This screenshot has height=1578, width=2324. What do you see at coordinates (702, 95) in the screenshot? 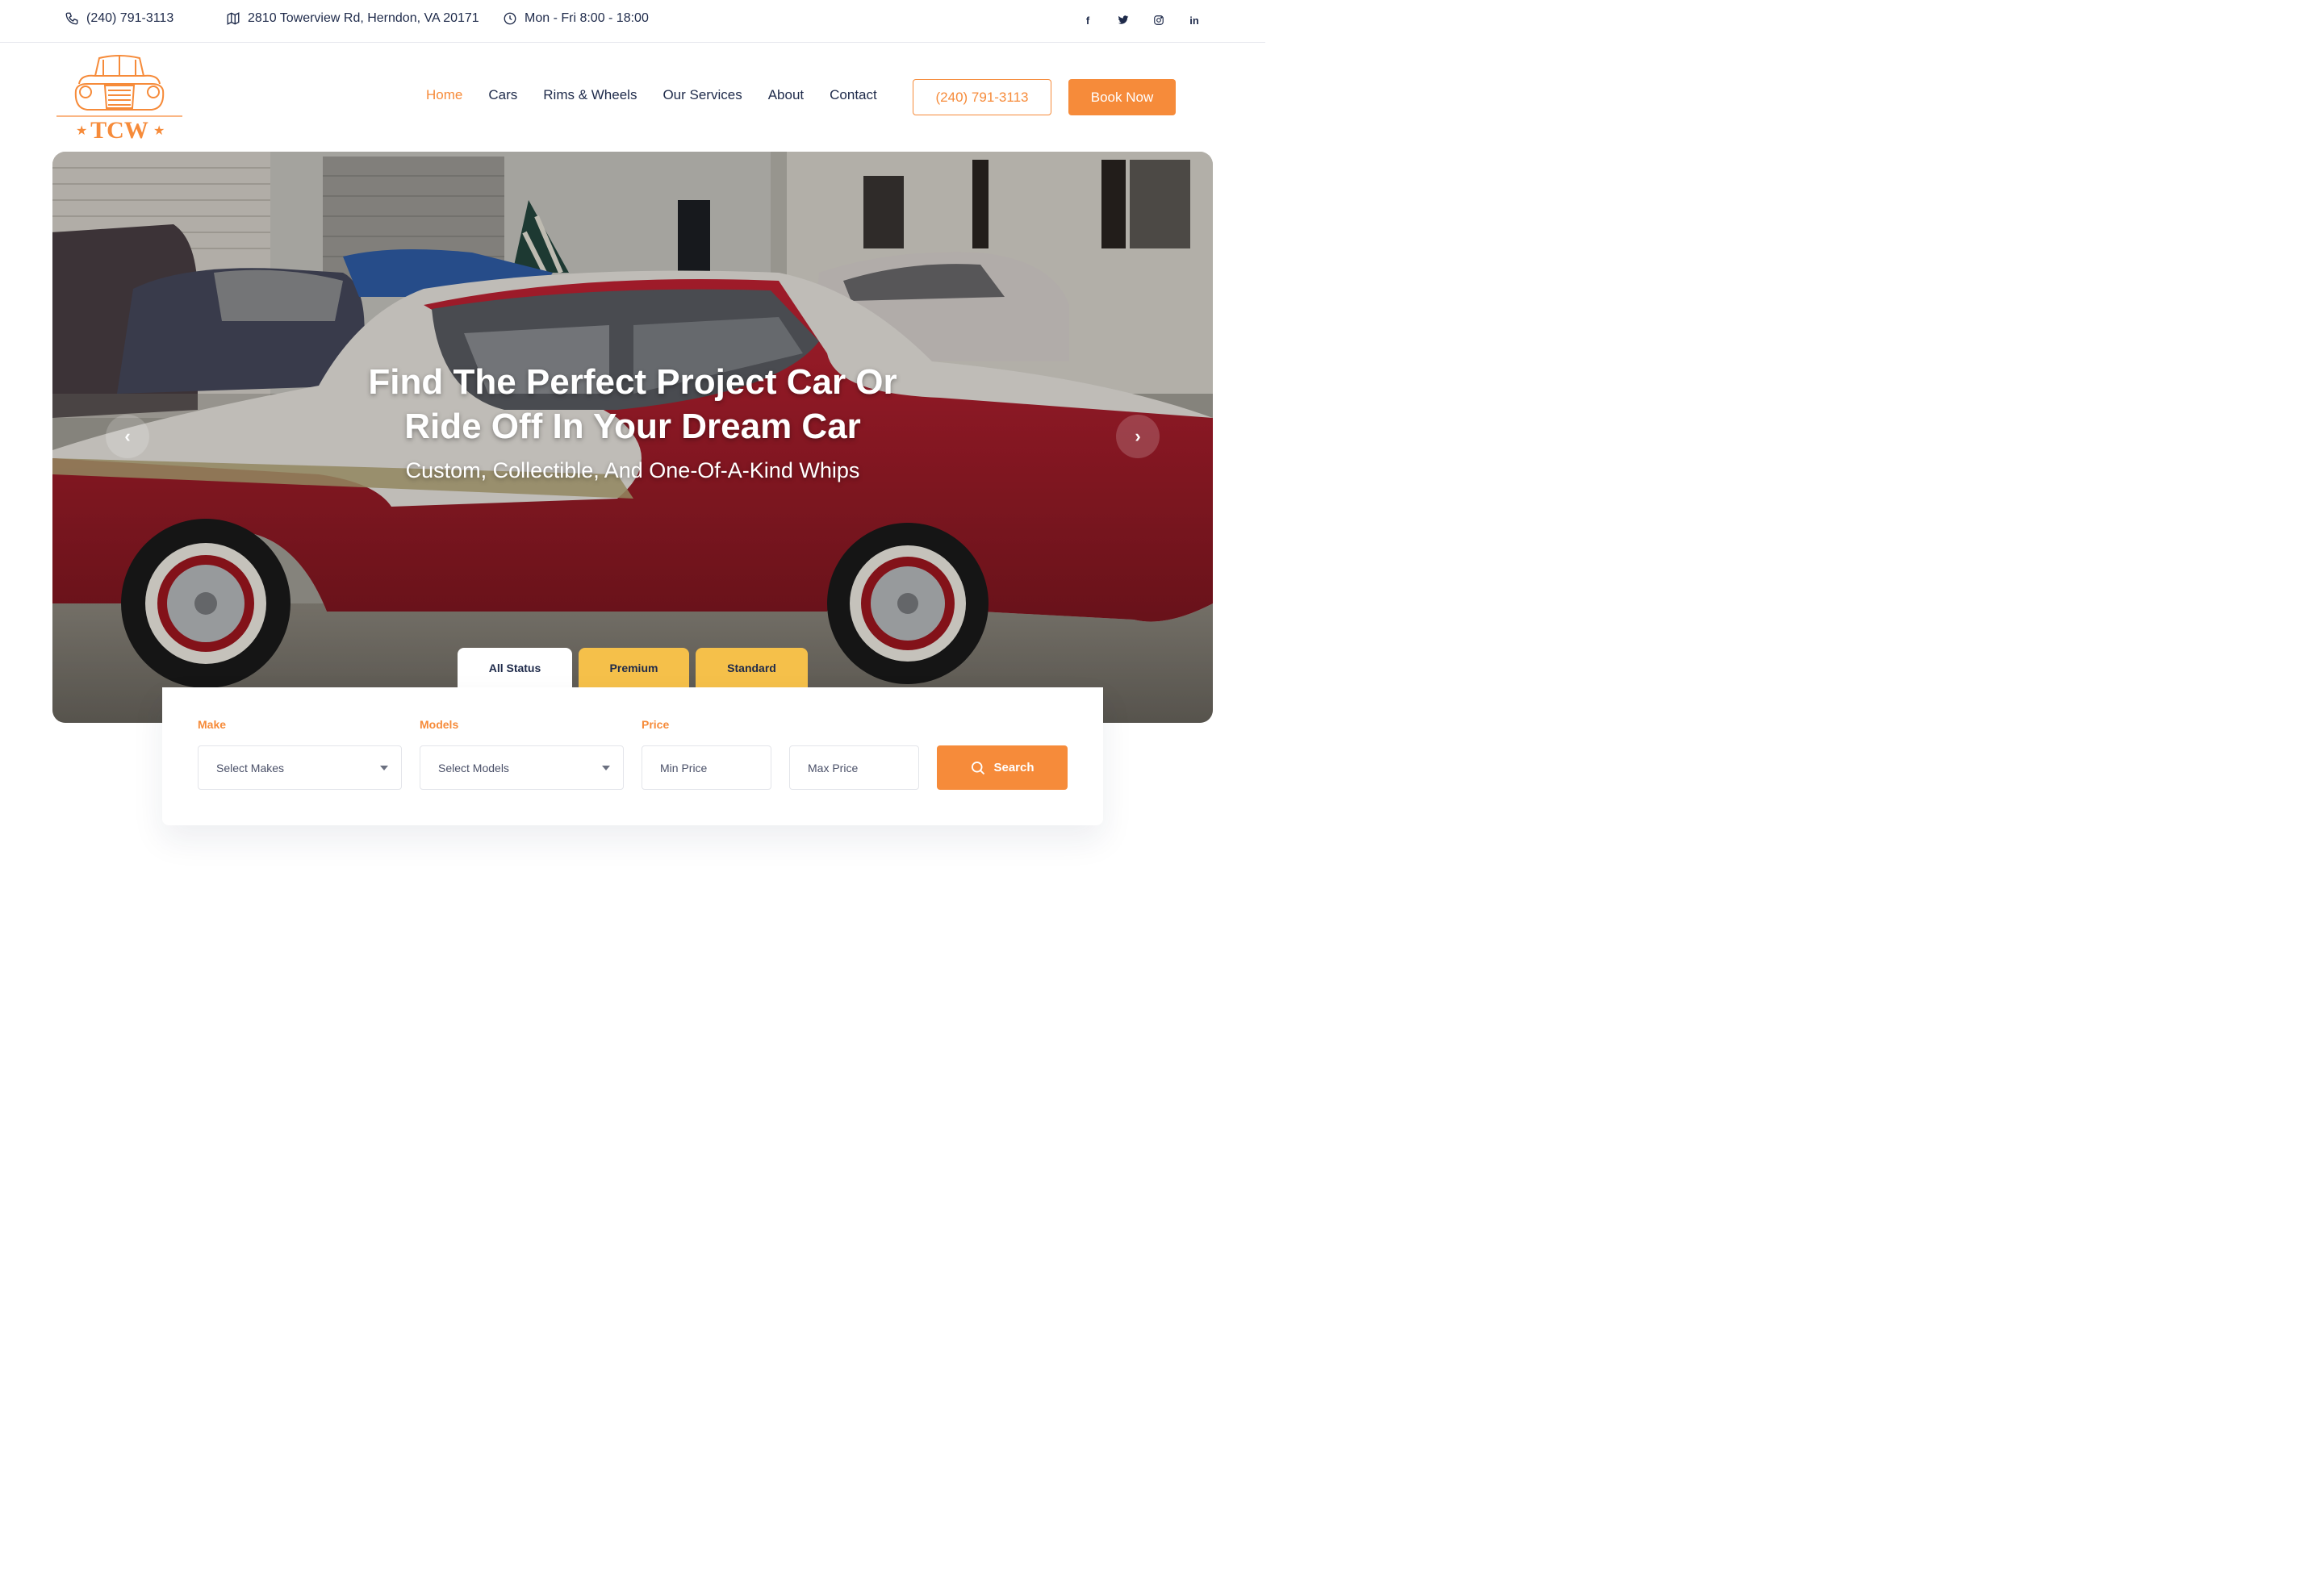
I see `nav-our-services: Our Services` at bounding box center [702, 95].